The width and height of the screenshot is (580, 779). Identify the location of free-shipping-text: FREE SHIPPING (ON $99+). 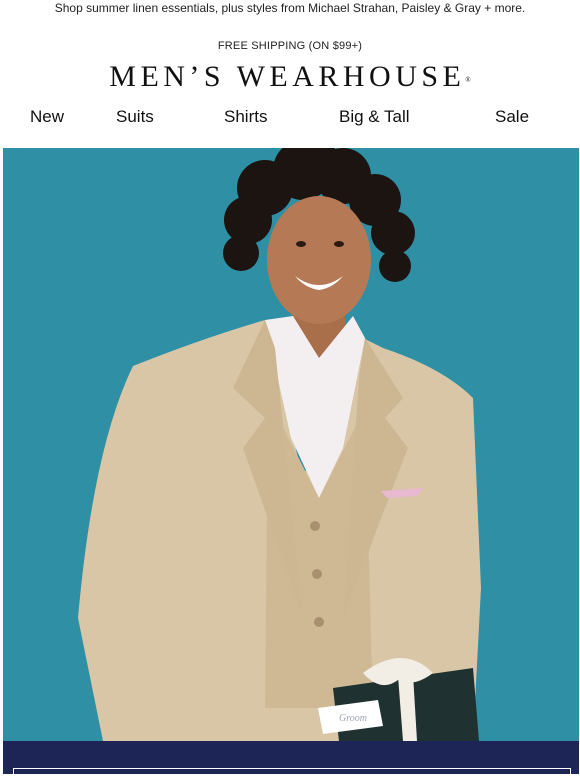
(290, 46).